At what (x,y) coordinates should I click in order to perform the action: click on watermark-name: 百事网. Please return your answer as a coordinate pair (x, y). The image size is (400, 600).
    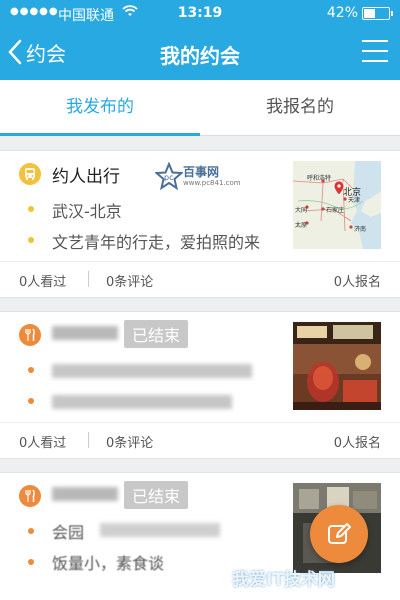
    Looking at the image, I should click on (201, 171).